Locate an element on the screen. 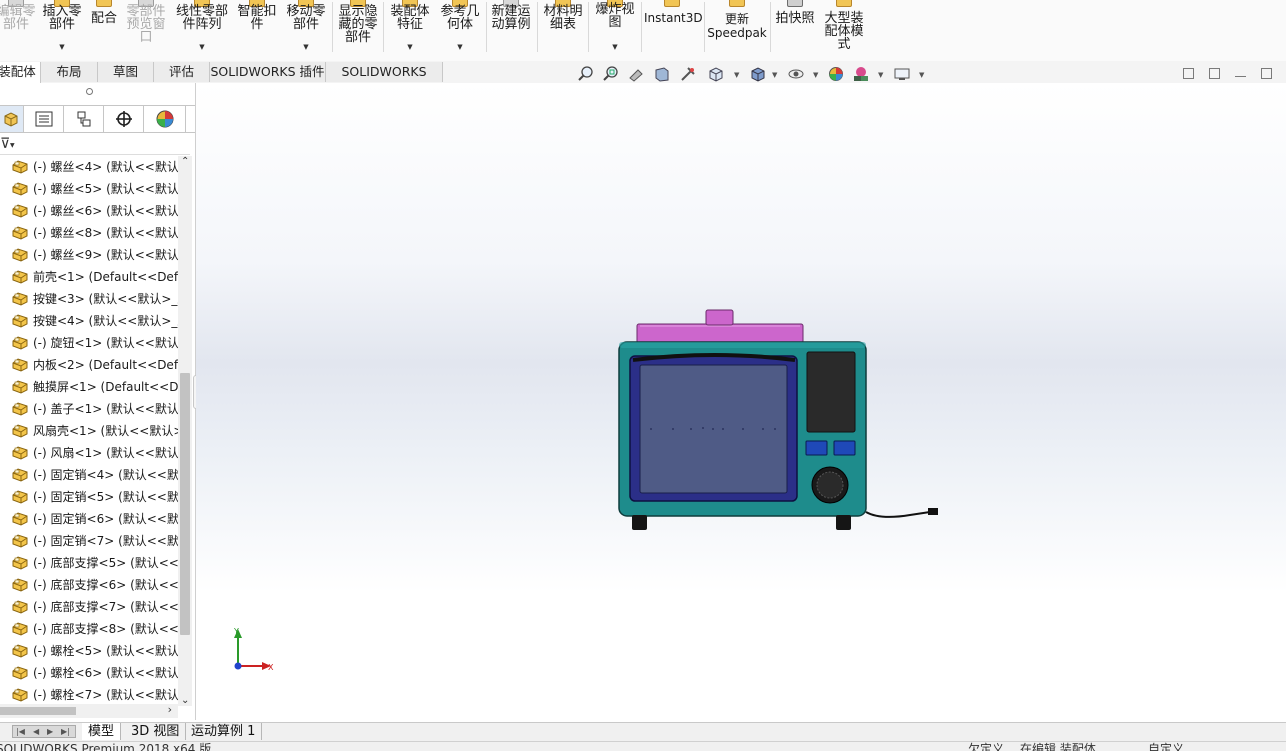 The height and width of the screenshot is (751, 1286). tree-item: (-) 底部支撑<8> (默认<<默 is located at coordinates (89, 629).